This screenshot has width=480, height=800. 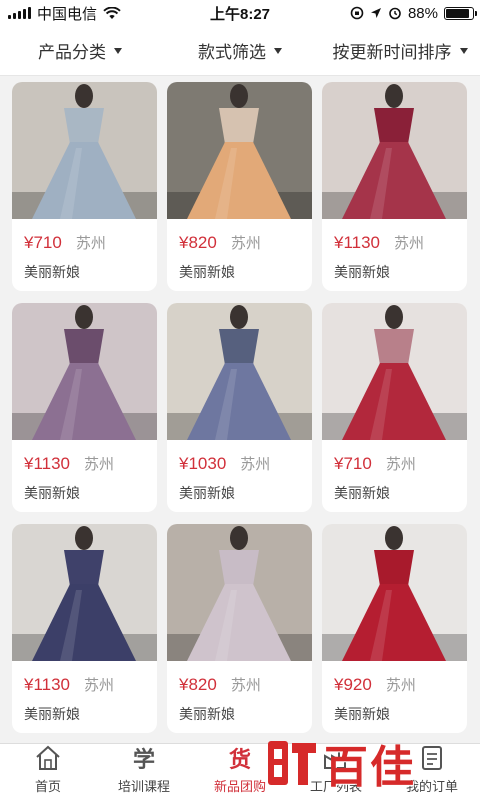 I want to click on navy-cape-gown-image, so click(x=84, y=592).